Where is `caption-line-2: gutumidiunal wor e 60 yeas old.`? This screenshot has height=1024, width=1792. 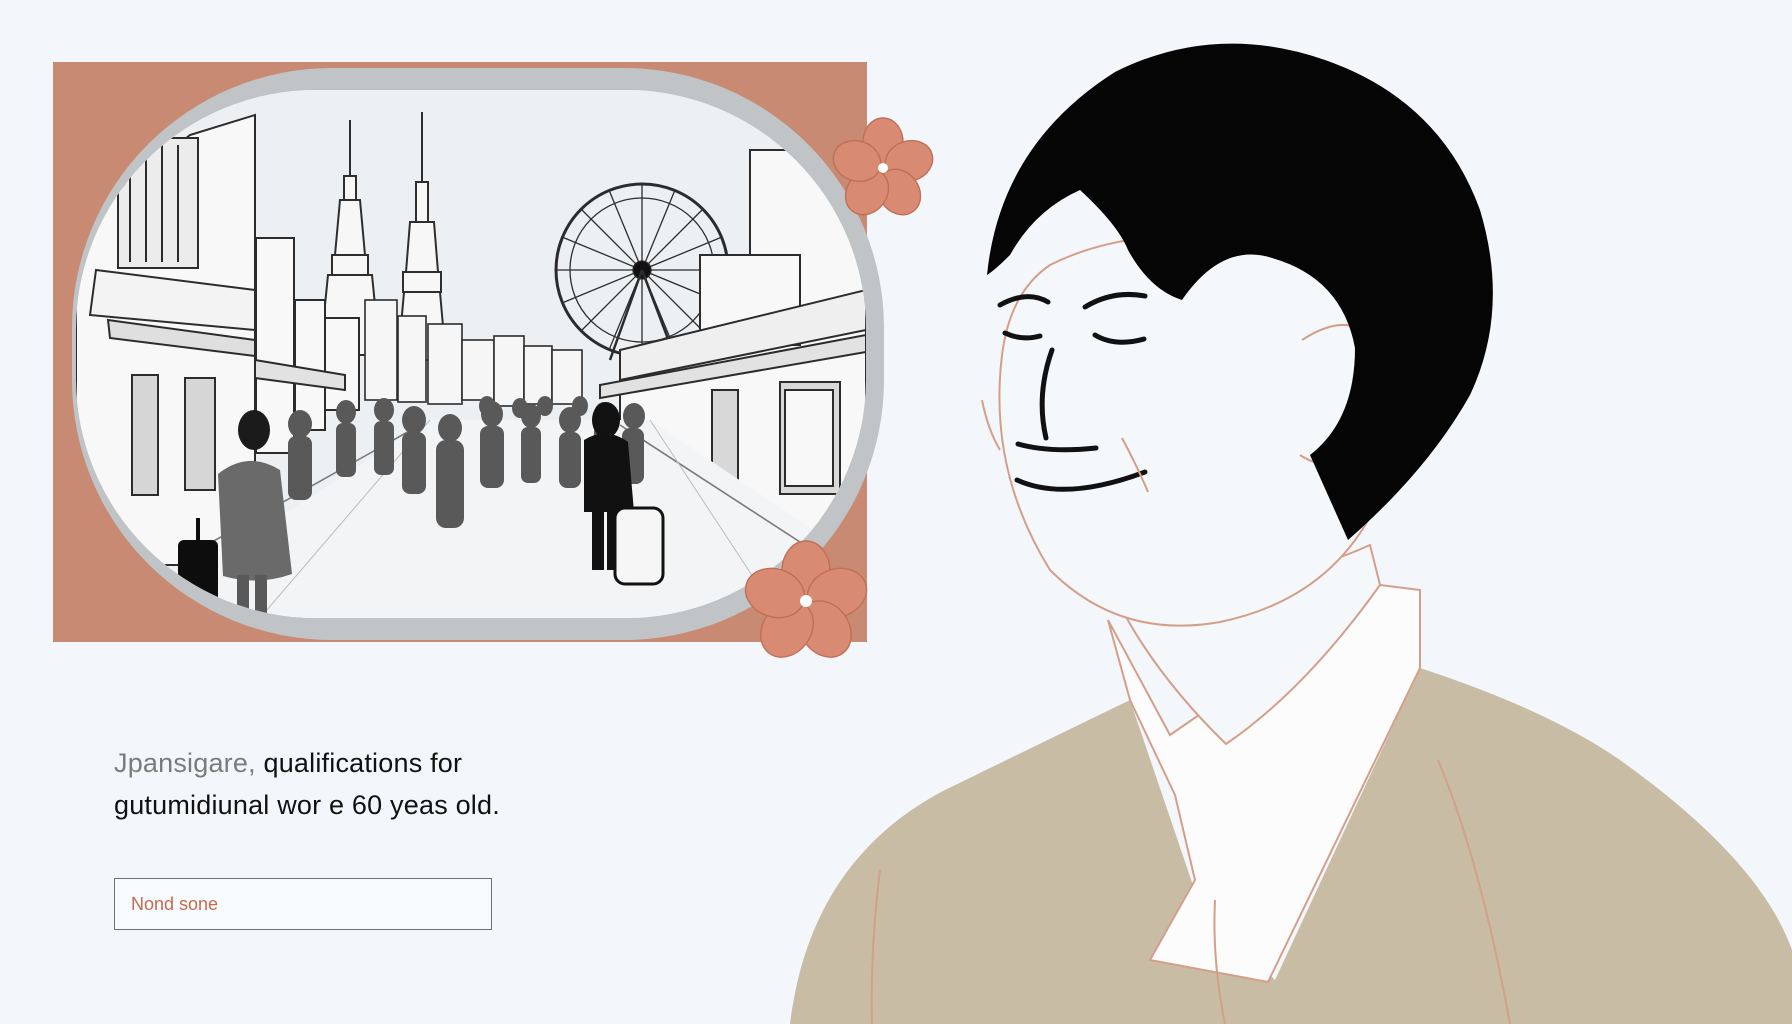 caption-line-2: gutumidiunal wor e 60 yeas old. is located at coordinates (307, 805).